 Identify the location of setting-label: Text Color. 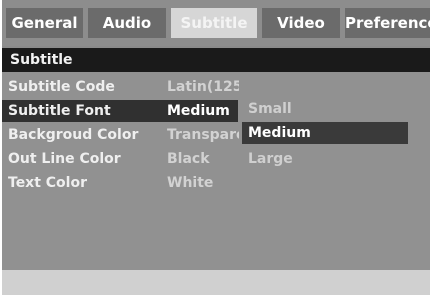
(47, 183).